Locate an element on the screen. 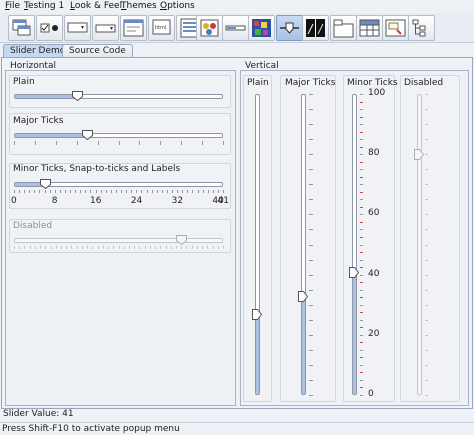  tooltip-demo-icon is located at coordinates (395, 28).